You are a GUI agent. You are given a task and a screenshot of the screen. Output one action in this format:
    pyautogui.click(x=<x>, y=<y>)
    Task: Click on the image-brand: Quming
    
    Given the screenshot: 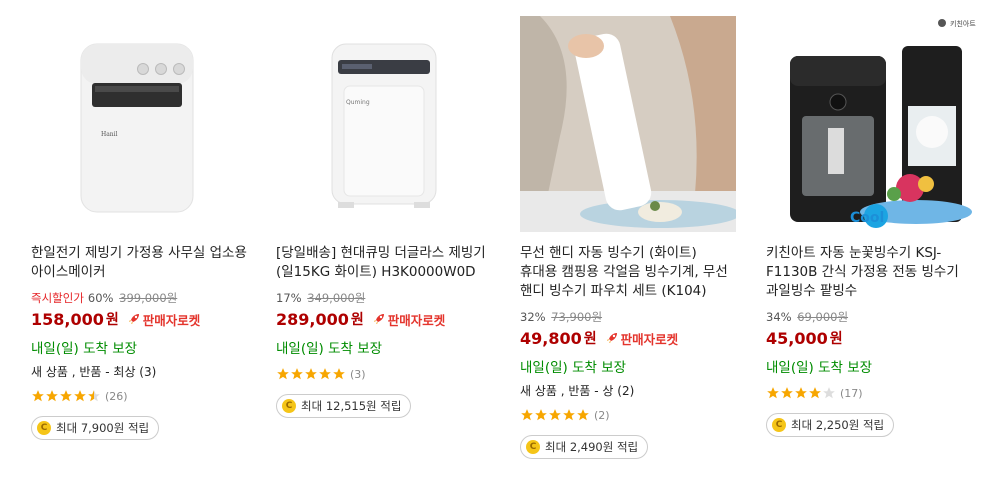 What is the action you would take?
    pyautogui.click(x=358, y=102)
    